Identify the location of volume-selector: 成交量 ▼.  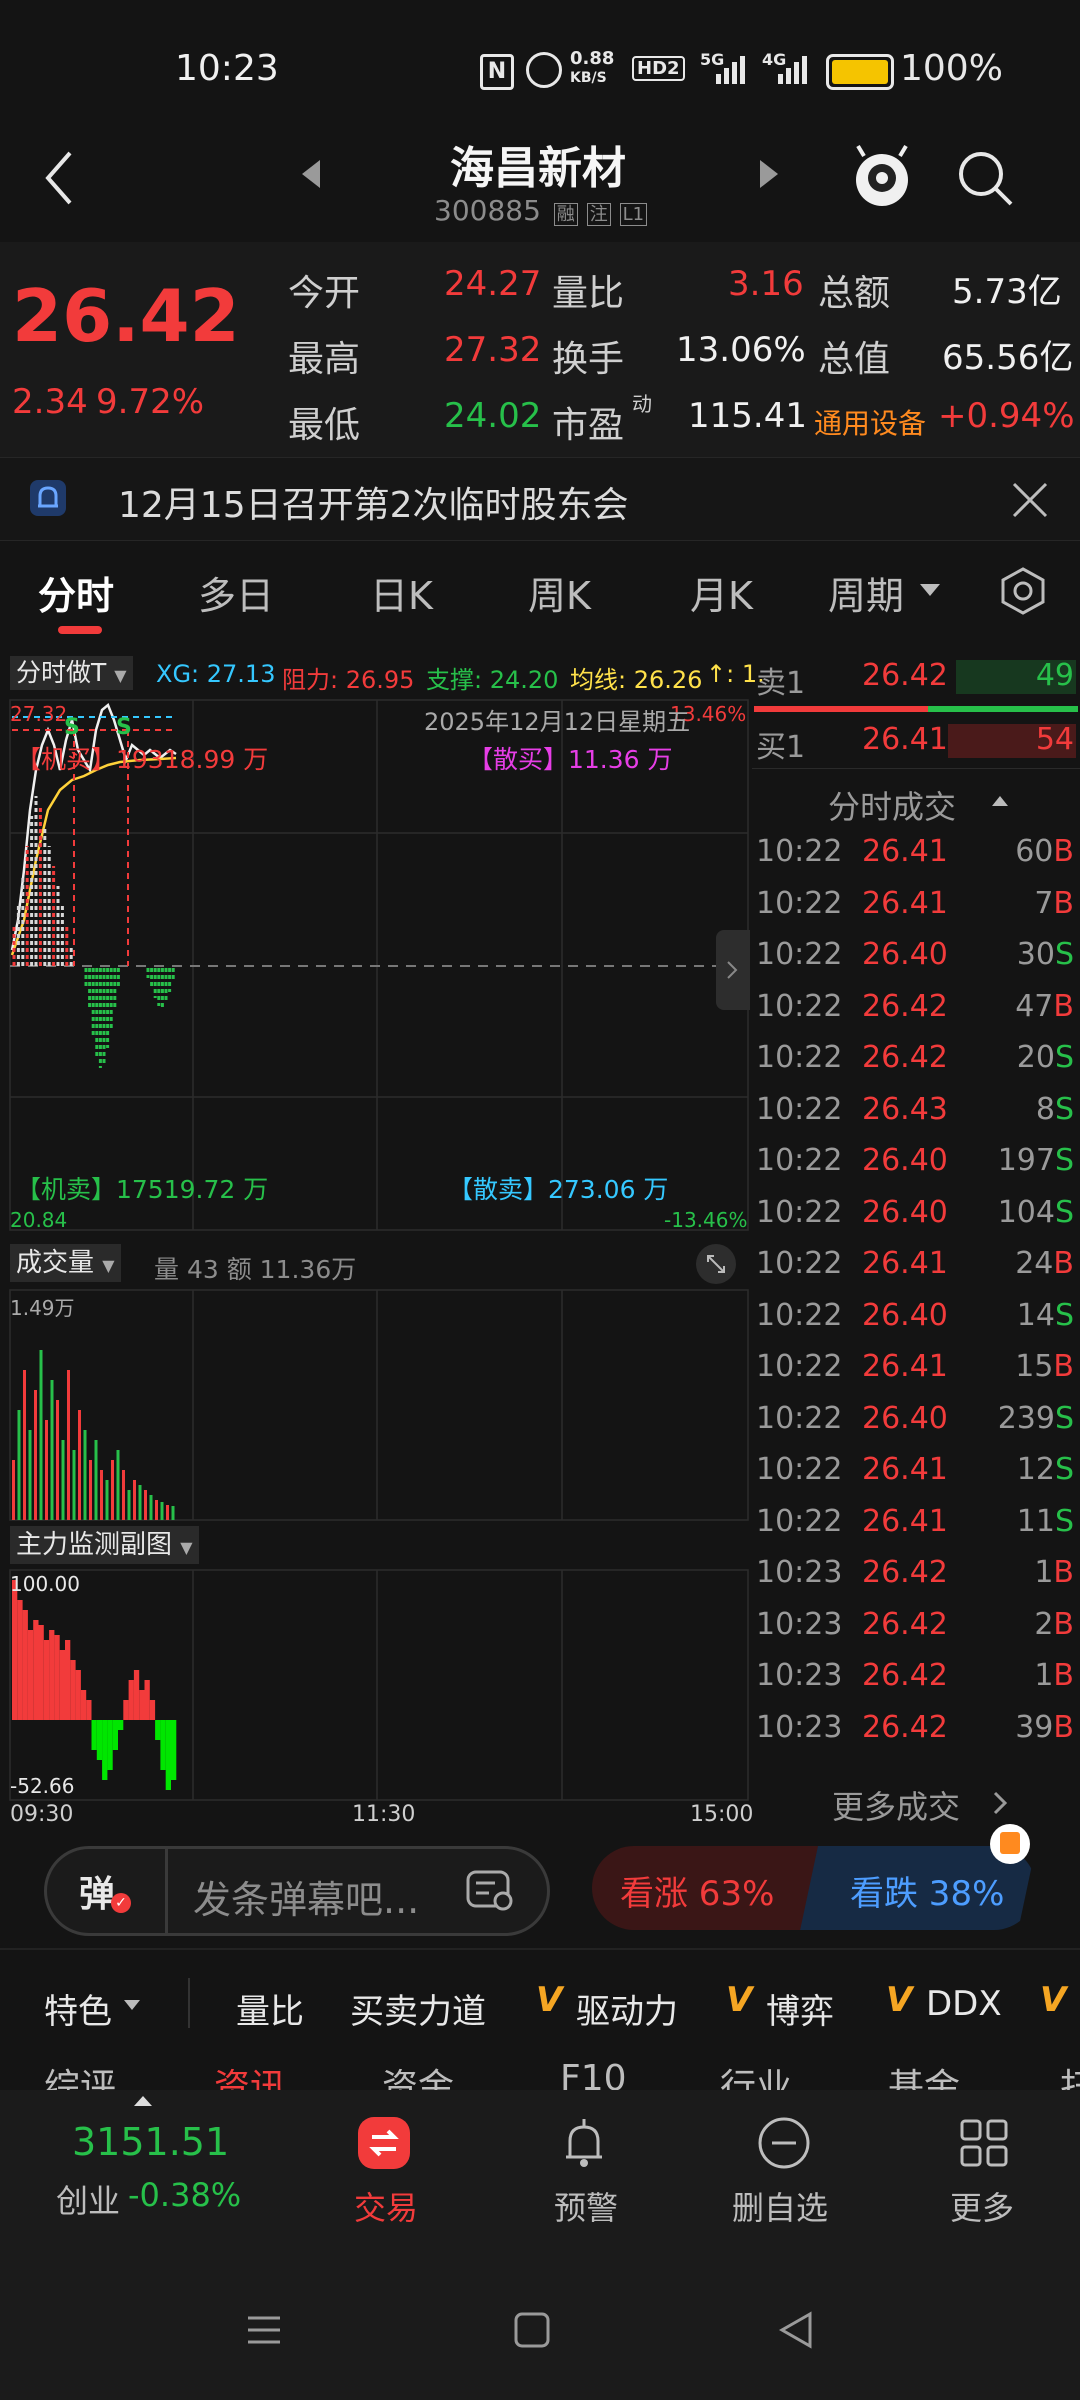
(65, 1263).